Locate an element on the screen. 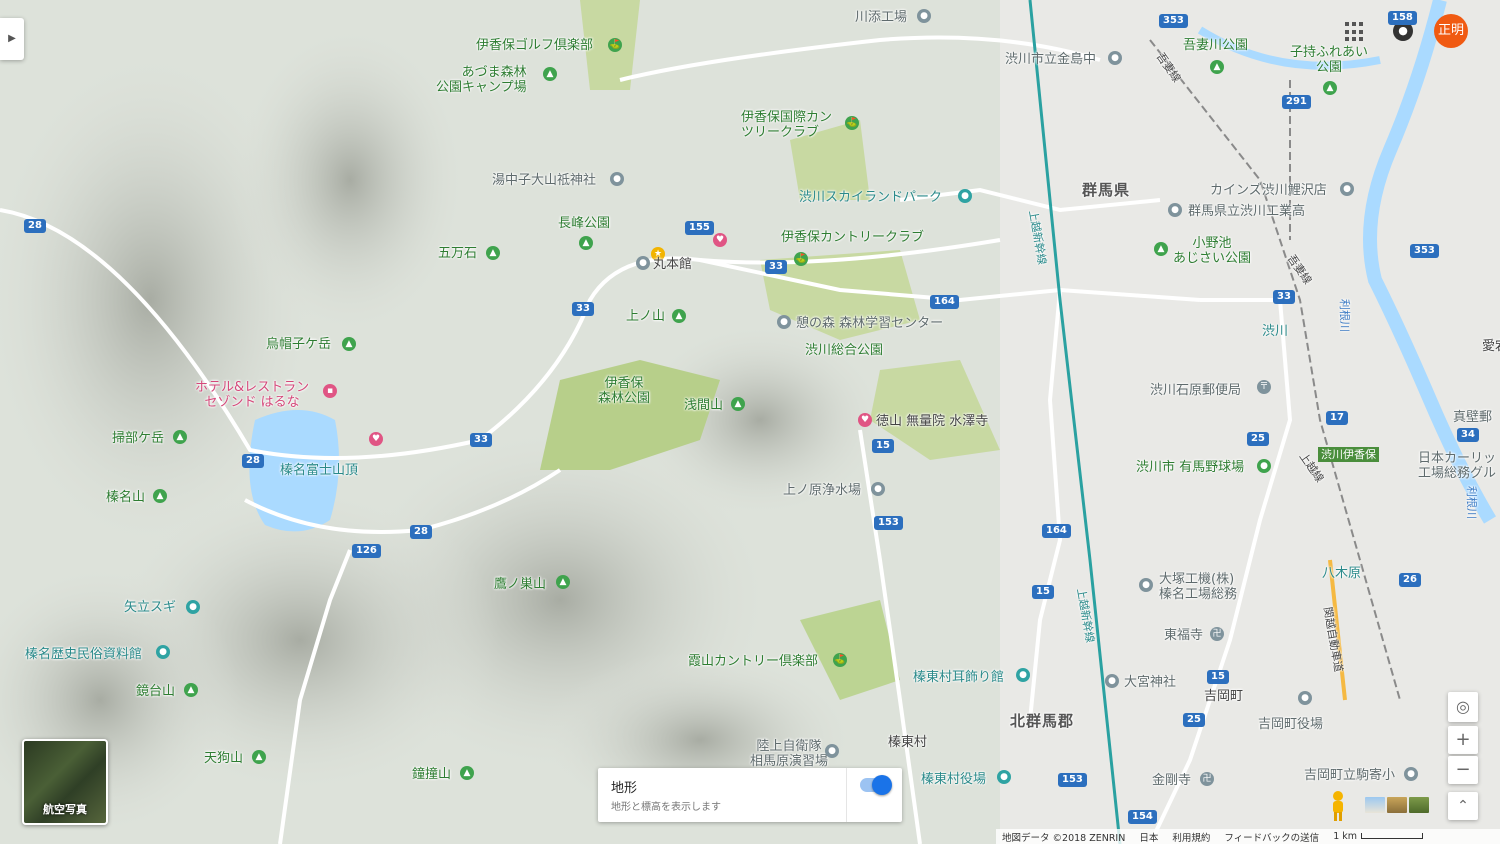  road-shield: 155 is located at coordinates (699, 228).